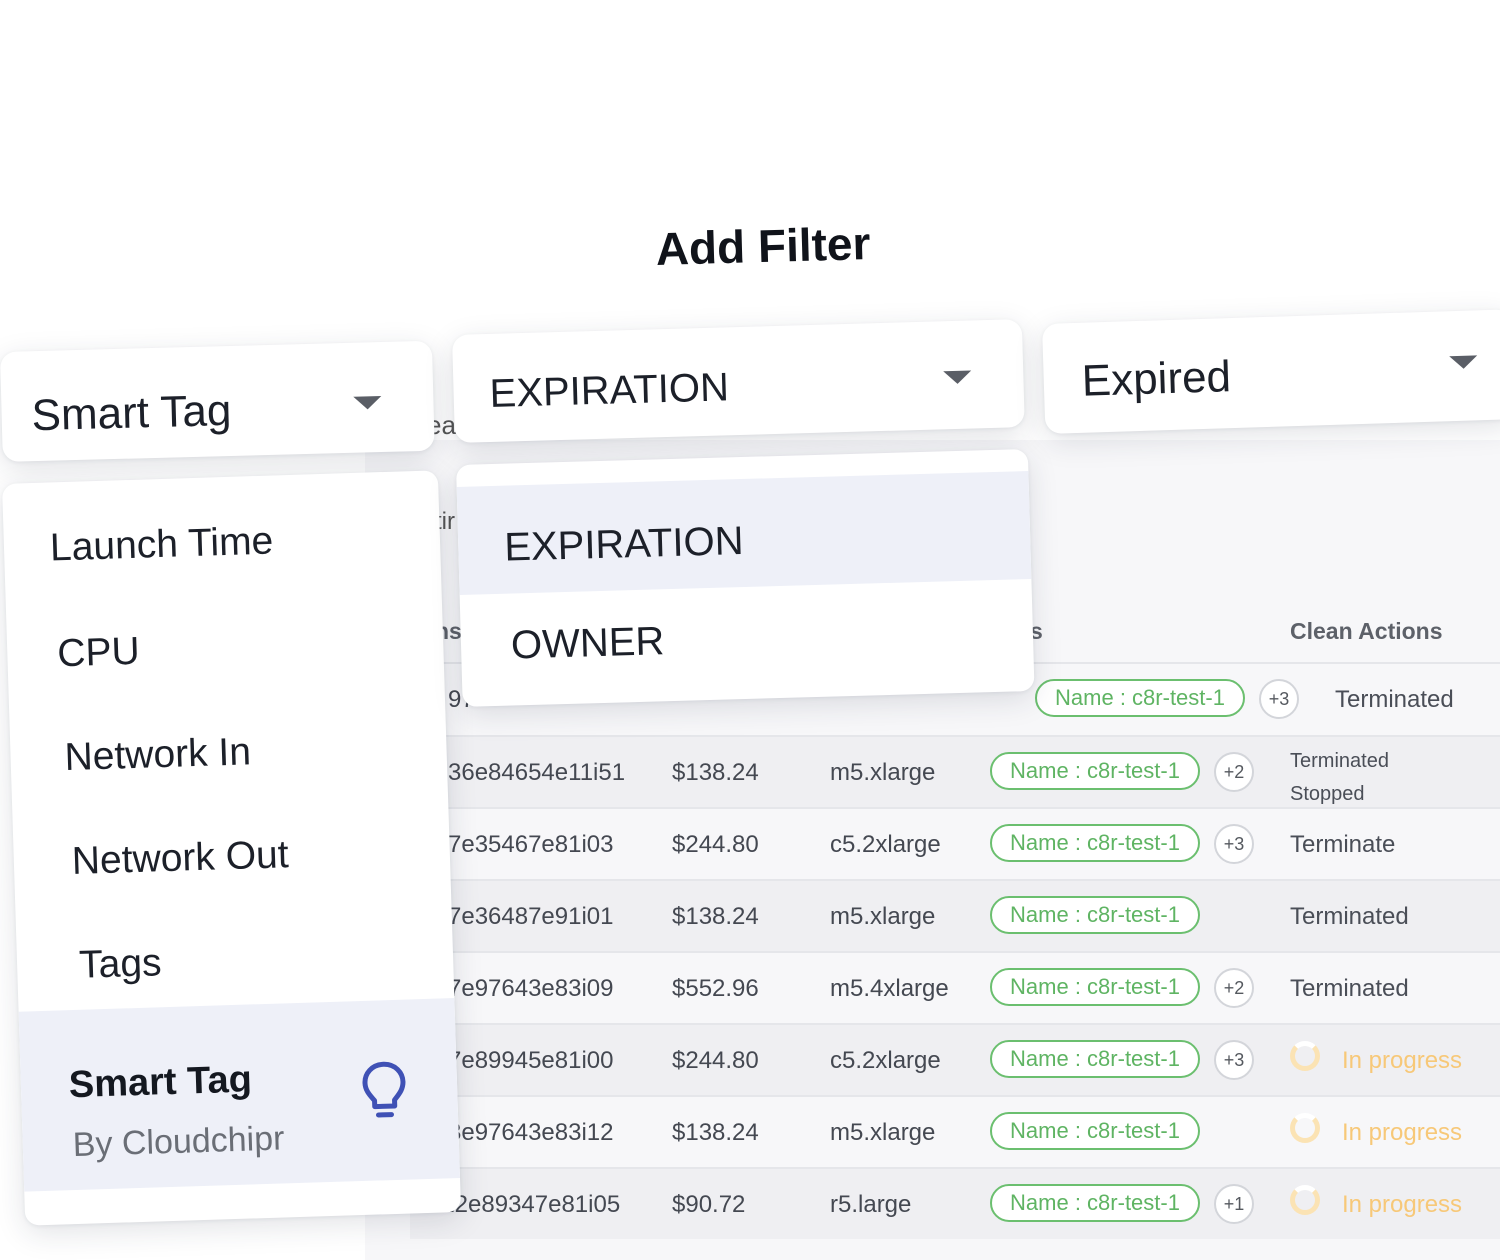 The height and width of the screenshot is (1260, 1500). What do you see at coordinates (157, 755) in the screenshot?
I see `menu-item-label: Network In` at bounding box center [157, 755].